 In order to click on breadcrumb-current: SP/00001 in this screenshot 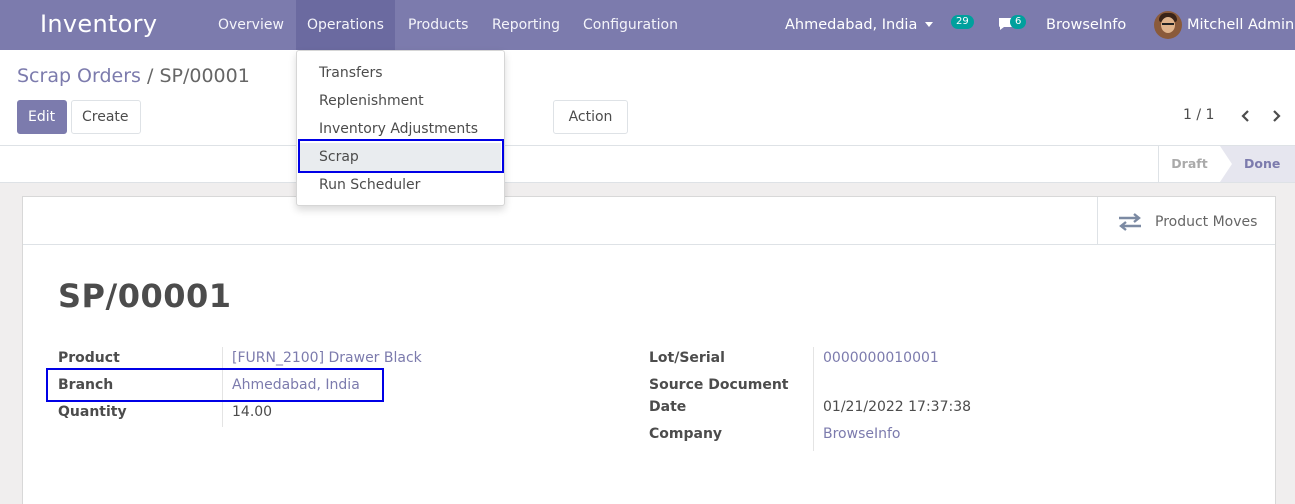, I will do `click(204, 76)`.